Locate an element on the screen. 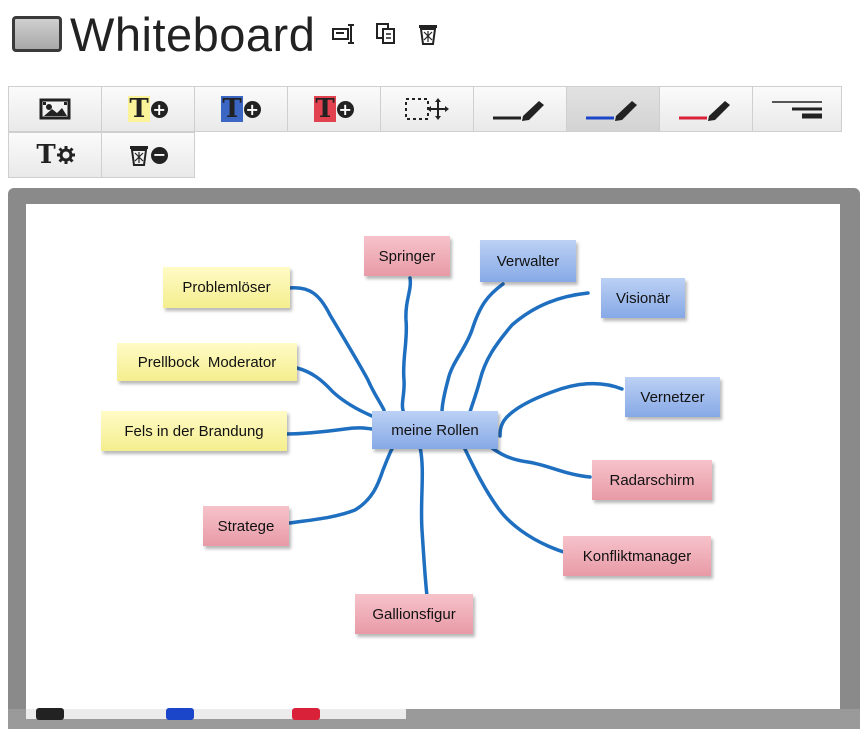 Image resolution: width=868 pixels, height=729 pixels. black-marker-icon is located at coordinates (50, 714).